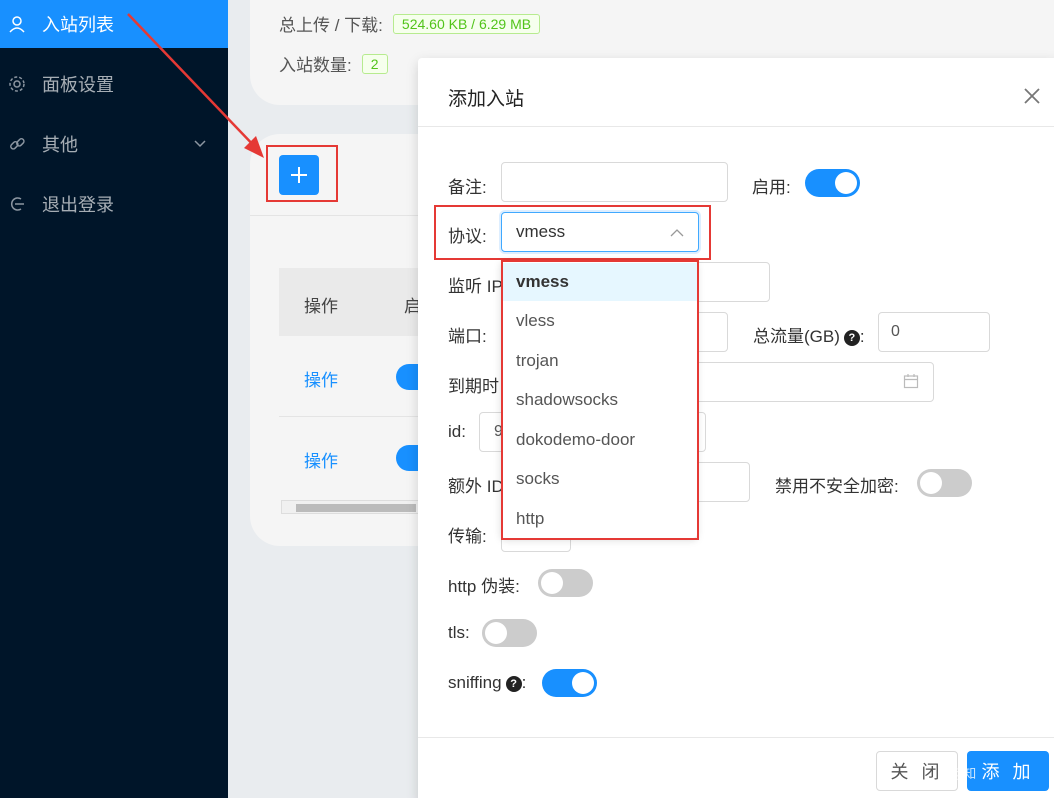  Describe the element at coordinates (475, 286) in the screenshot. I see `listen-ip-label: 监听 IP` at that location.